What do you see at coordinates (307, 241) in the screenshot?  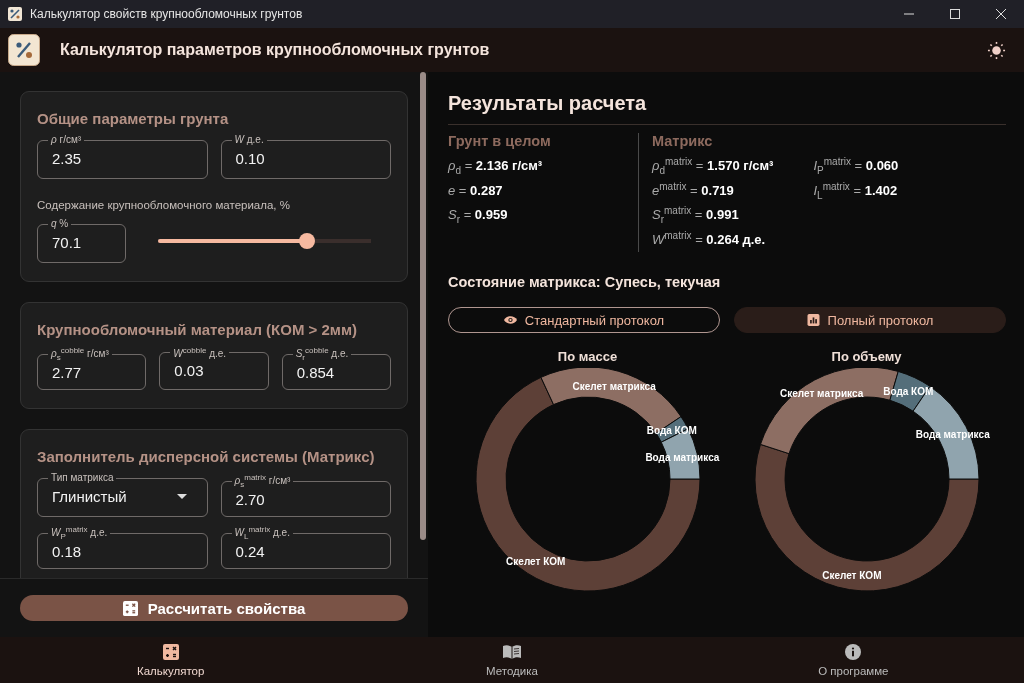 I see `slider-thumb` at bounding box center [307, 241].